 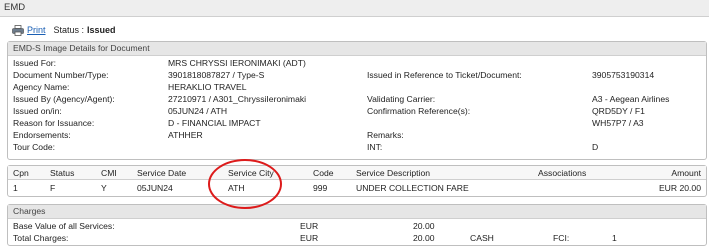 I want to click on endorsements-label: Endorsements:, so click(x=42, y=135).